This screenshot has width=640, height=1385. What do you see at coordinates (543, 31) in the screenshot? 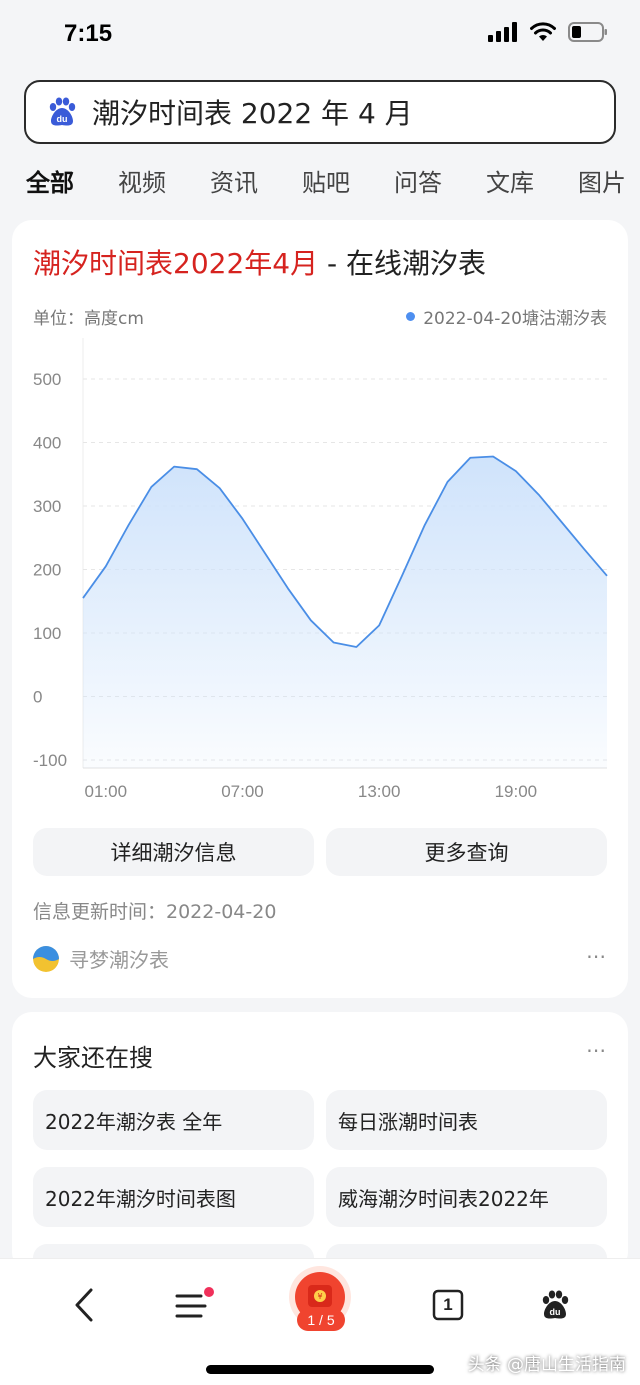
I see `wifi-icon` at bounding box center [543, 31].